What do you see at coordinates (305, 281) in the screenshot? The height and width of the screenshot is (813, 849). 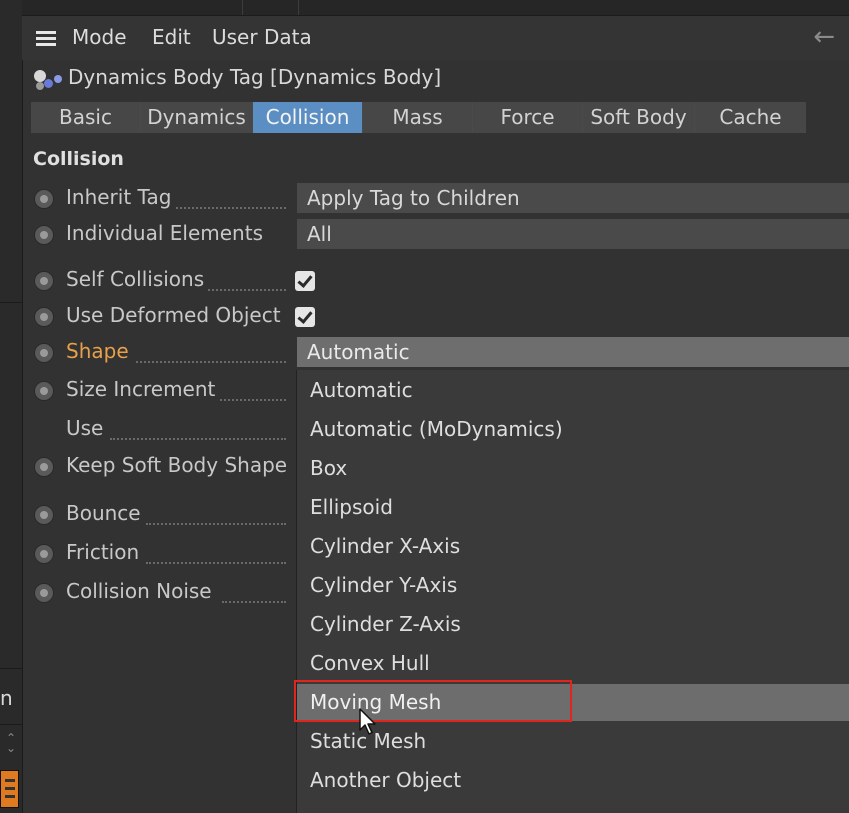 I see `self-collisions-checkbox` at bounding box center [305, 281].